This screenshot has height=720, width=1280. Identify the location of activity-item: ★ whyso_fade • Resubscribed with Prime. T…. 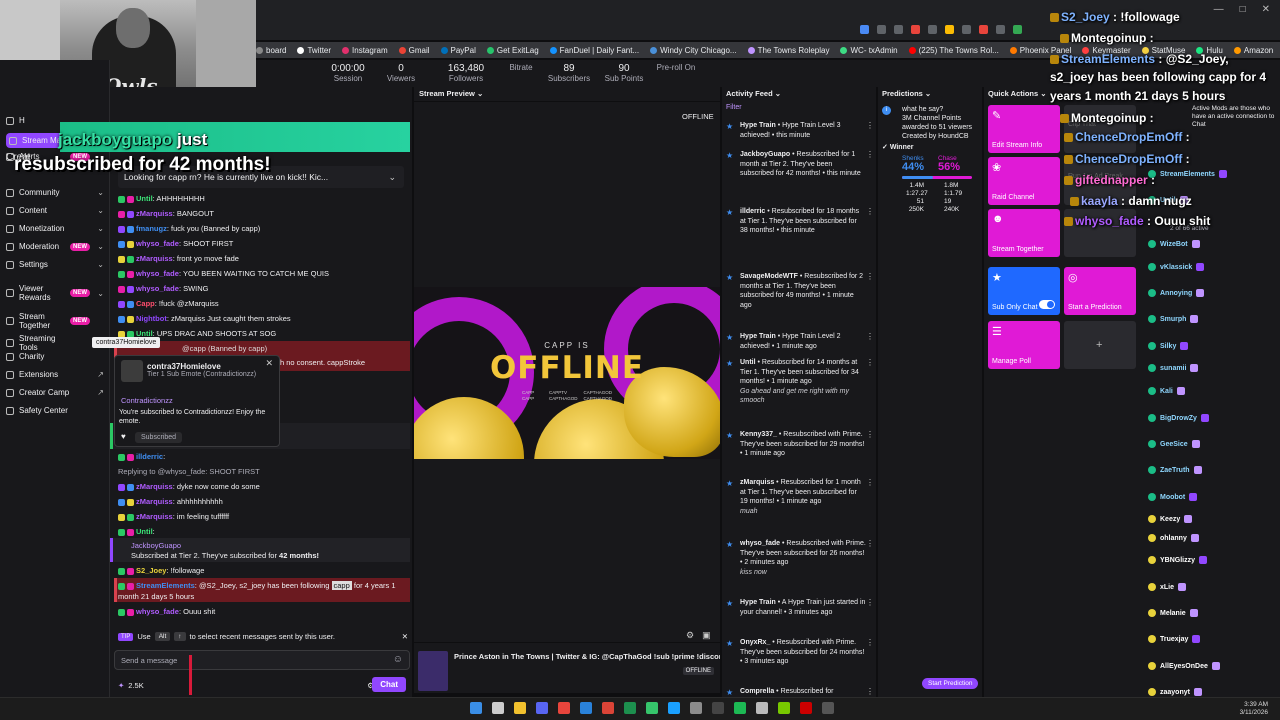
(800, 558).